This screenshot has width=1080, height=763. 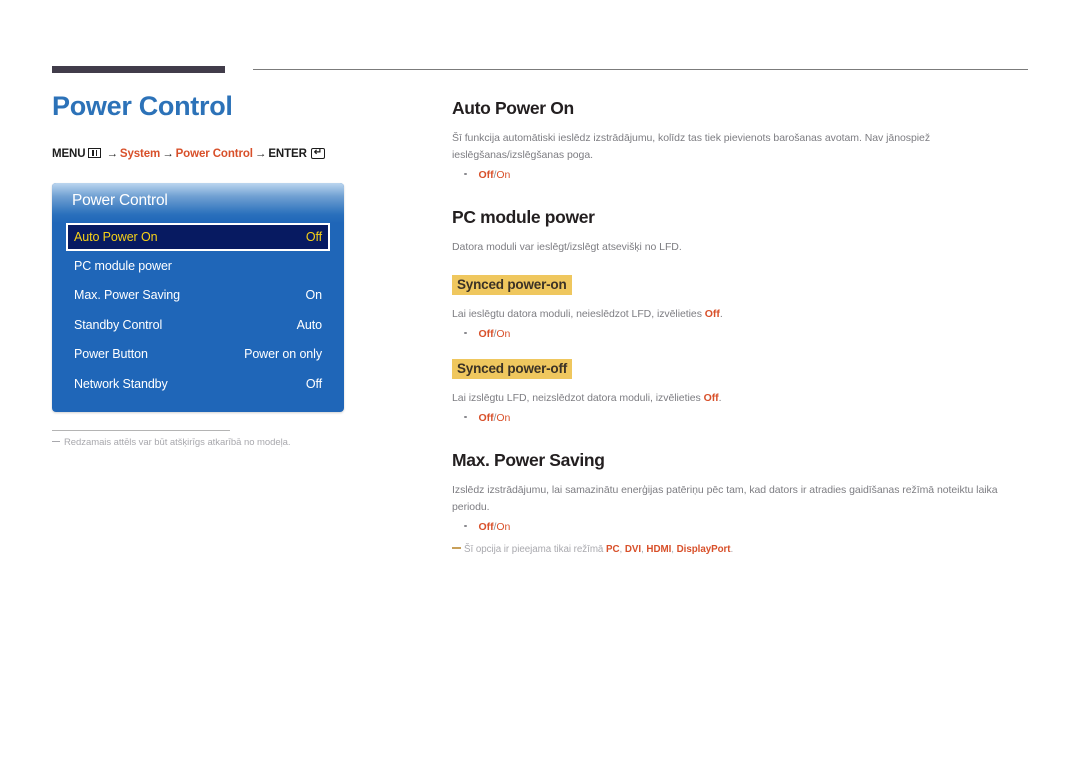 What do you see at coordinates (741, 418) in the screenshot?
I see `option-list-synced-power-off: Off/On` at bounding box center [741, 418].